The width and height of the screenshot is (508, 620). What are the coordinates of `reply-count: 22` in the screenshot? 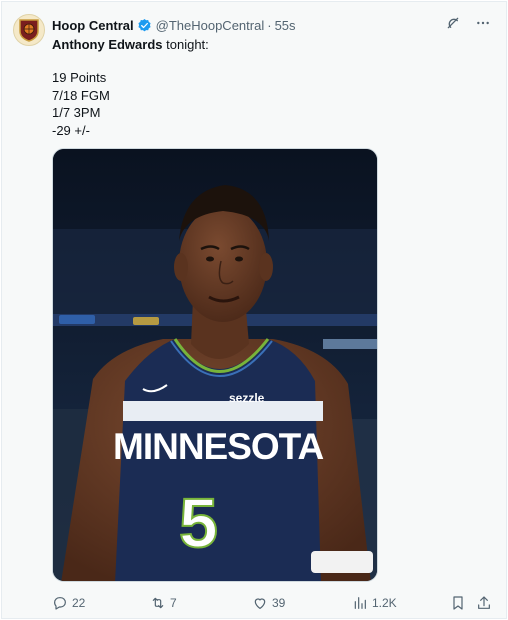 It's located at (79, 603).